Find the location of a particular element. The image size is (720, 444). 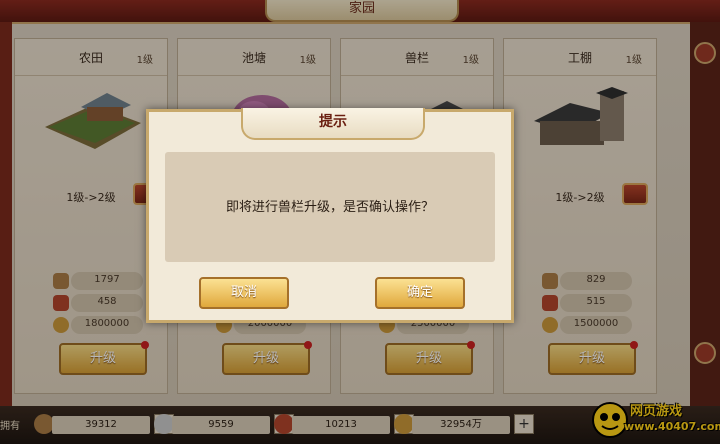

dialog-message: 即将进行兽栏升级，是否确认操作？ is located at coordinates (329, 207).